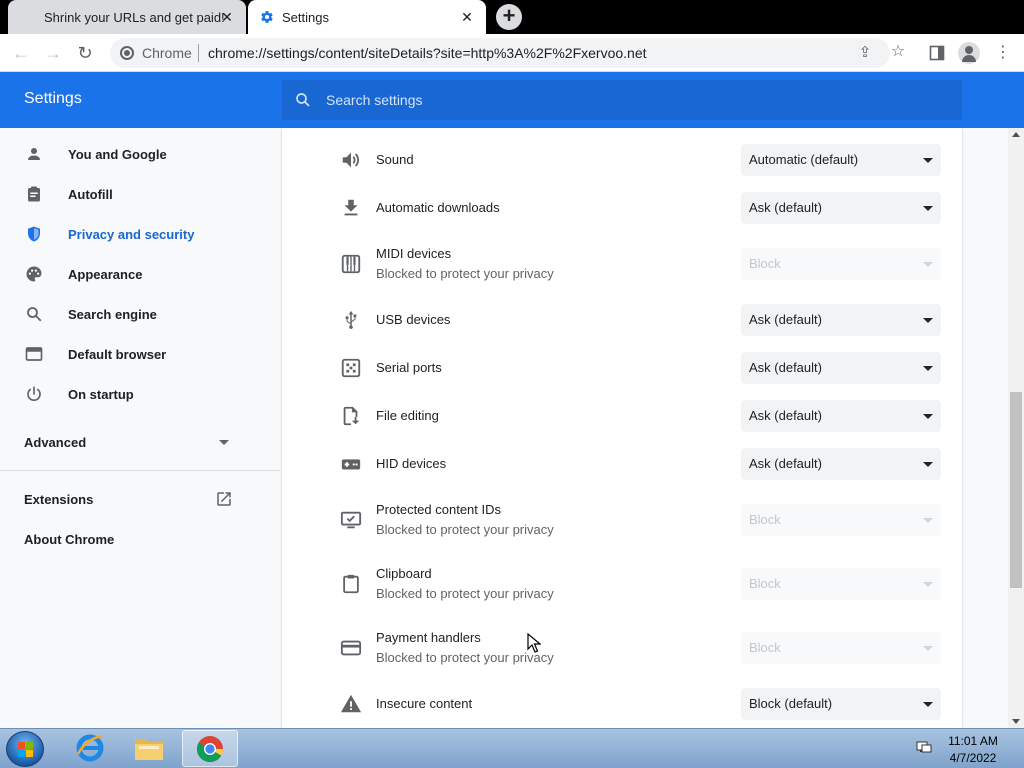  What do you see at coordinates (351, 703) in the screenshot?
I see `warning-icon` at bounding box center [351, 703].